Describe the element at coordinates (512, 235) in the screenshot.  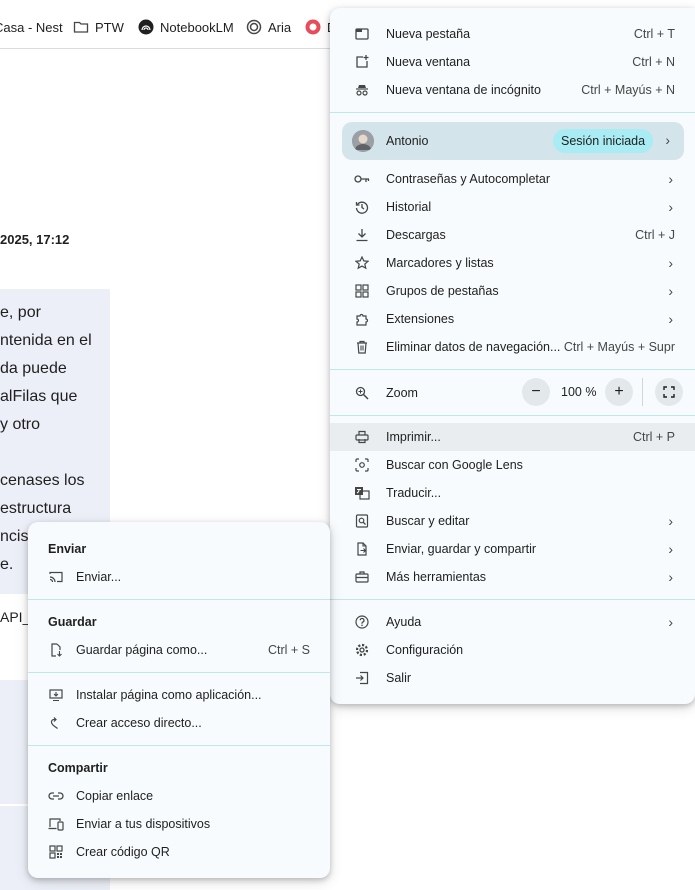
I see `downloads-item: Descargas Ctrl + J` at that location.